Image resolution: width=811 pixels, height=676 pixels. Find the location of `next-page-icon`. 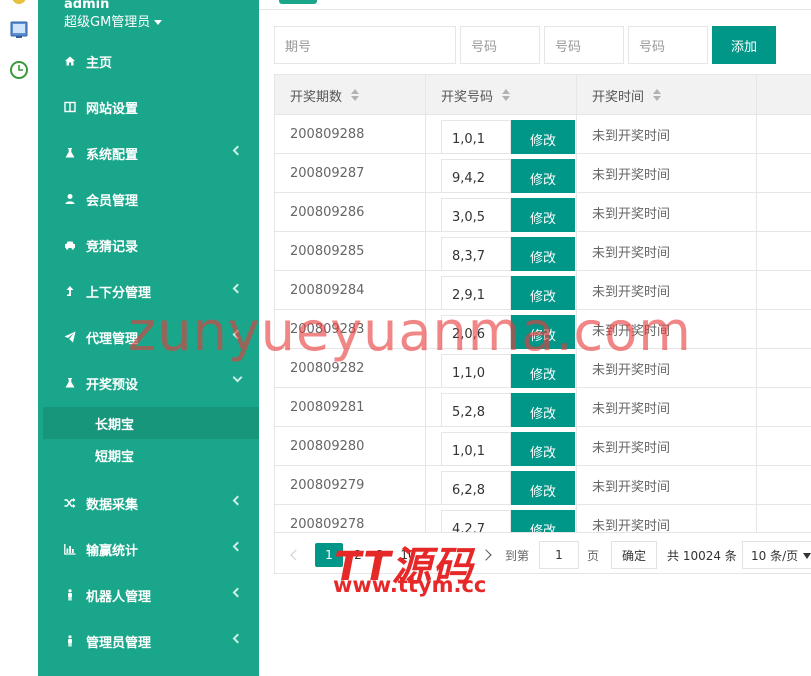

next-page-icon is located at coordinates (486, 555).